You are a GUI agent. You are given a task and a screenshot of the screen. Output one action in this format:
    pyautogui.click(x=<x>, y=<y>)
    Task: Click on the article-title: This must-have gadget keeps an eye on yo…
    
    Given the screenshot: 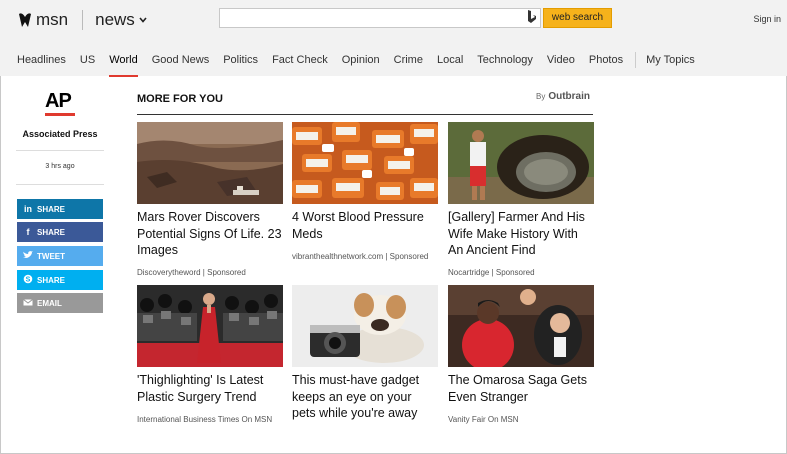 What is the action you would take?
    pyautogui.click(x=365, y=397)
    